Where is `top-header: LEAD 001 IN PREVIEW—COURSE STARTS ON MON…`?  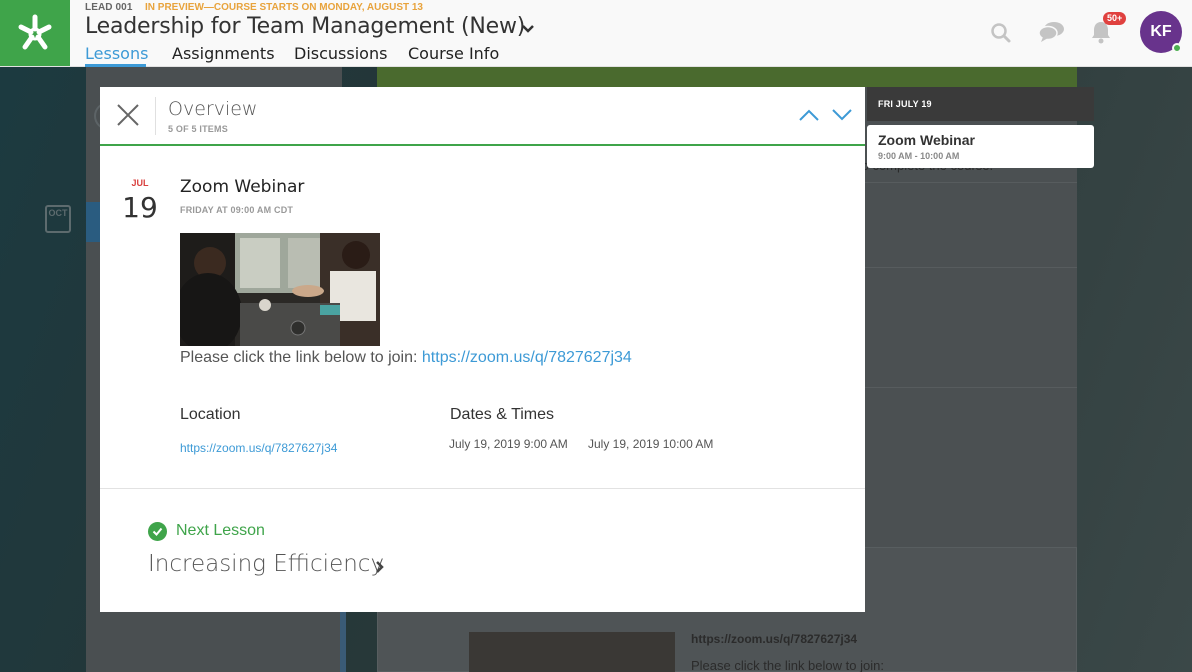 top-header: LEAD 001 IN PREVIEW—COURSE STARTS ON MON… is located at coordinates (596, 33).